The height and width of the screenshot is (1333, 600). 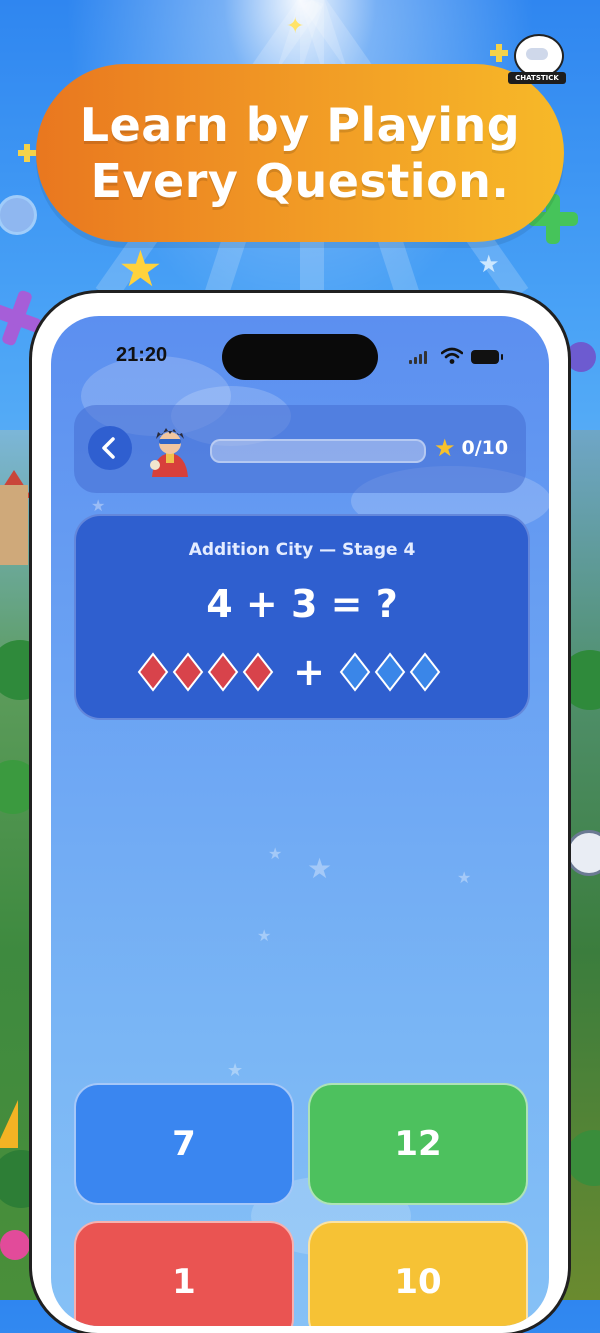 What do you see at coordinates (15, 1245) in the screenshot?
I see `flower` at bounding box center [15, 1245].